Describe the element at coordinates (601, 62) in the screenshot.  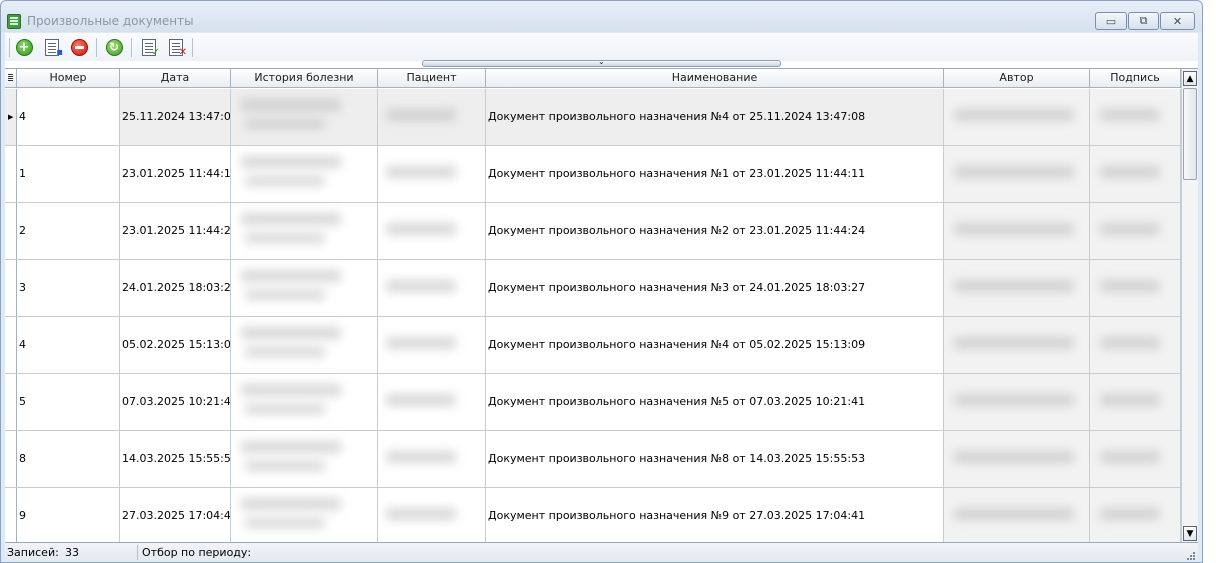
I see `panel-splitter: ⌄` at that location.